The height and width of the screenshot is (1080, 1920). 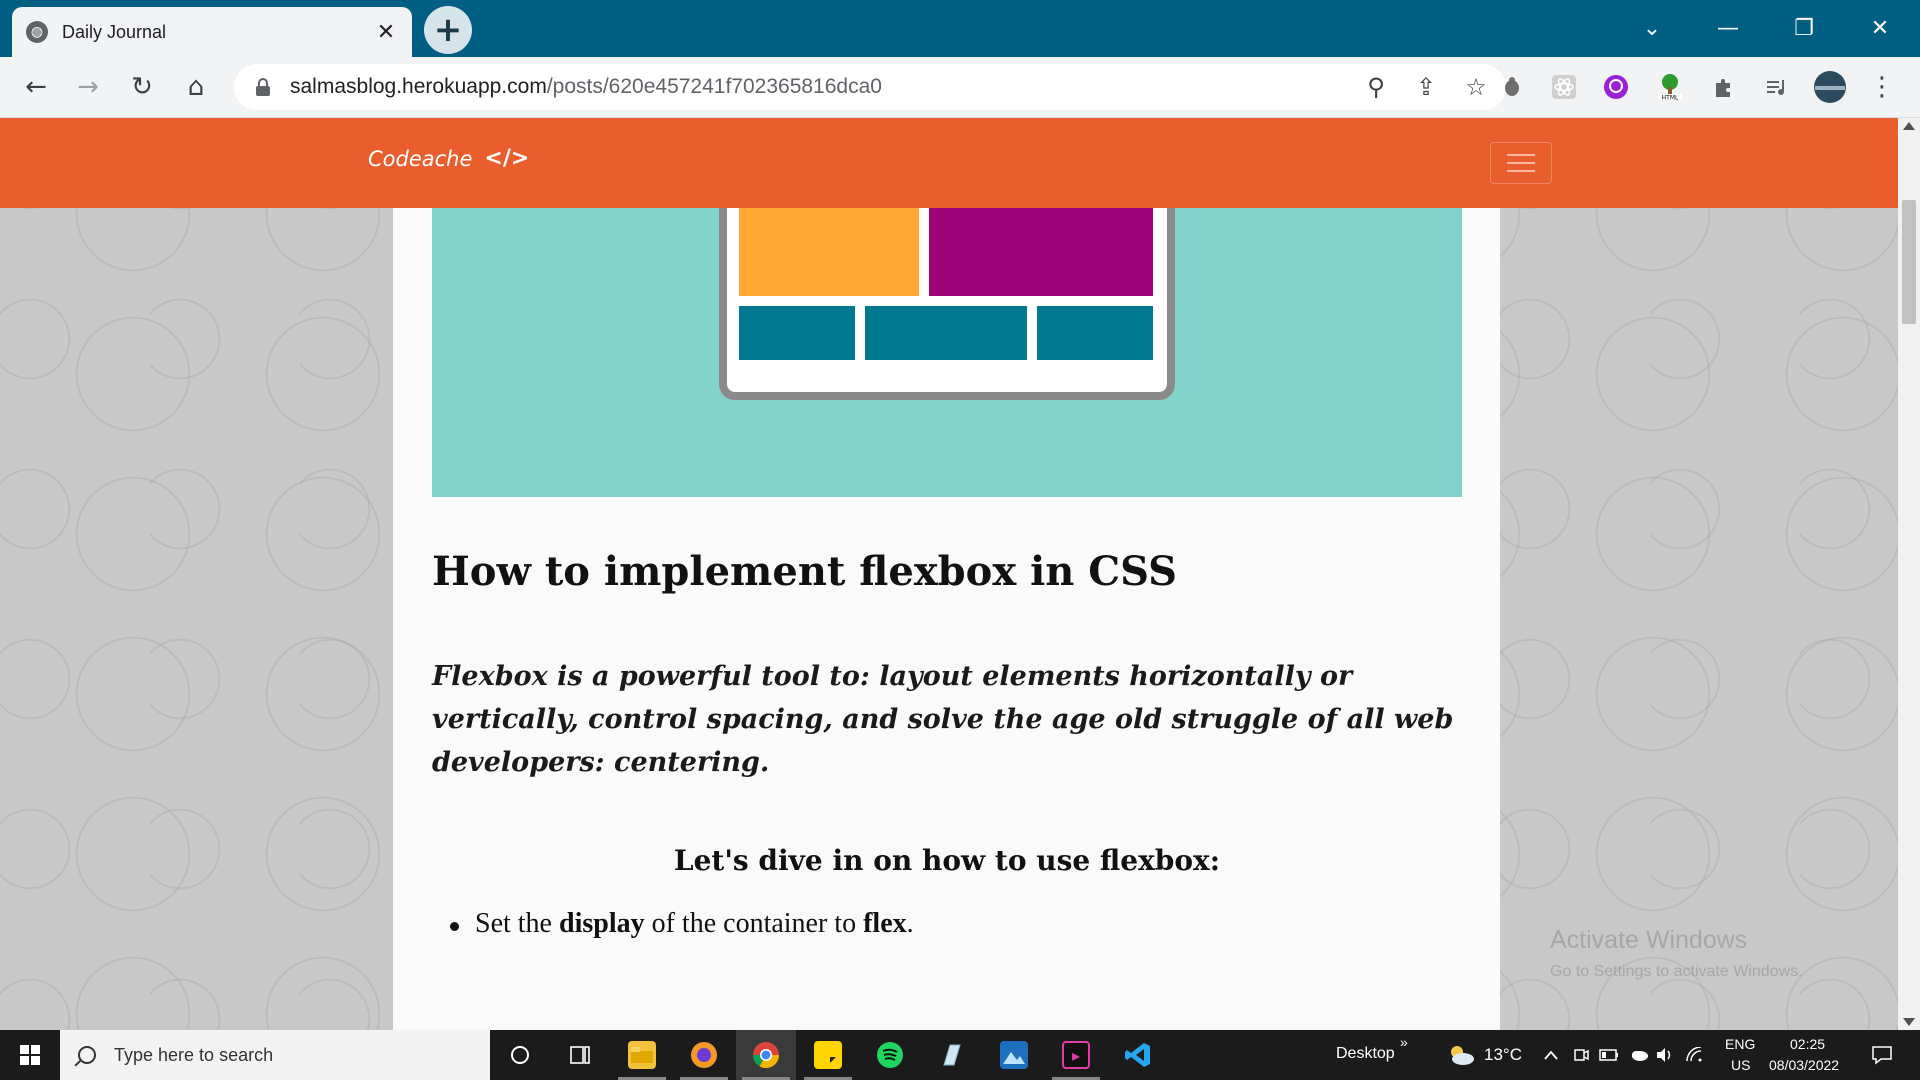 I want to click on clock-time: 02:25, so click(x=1807, y=1044).